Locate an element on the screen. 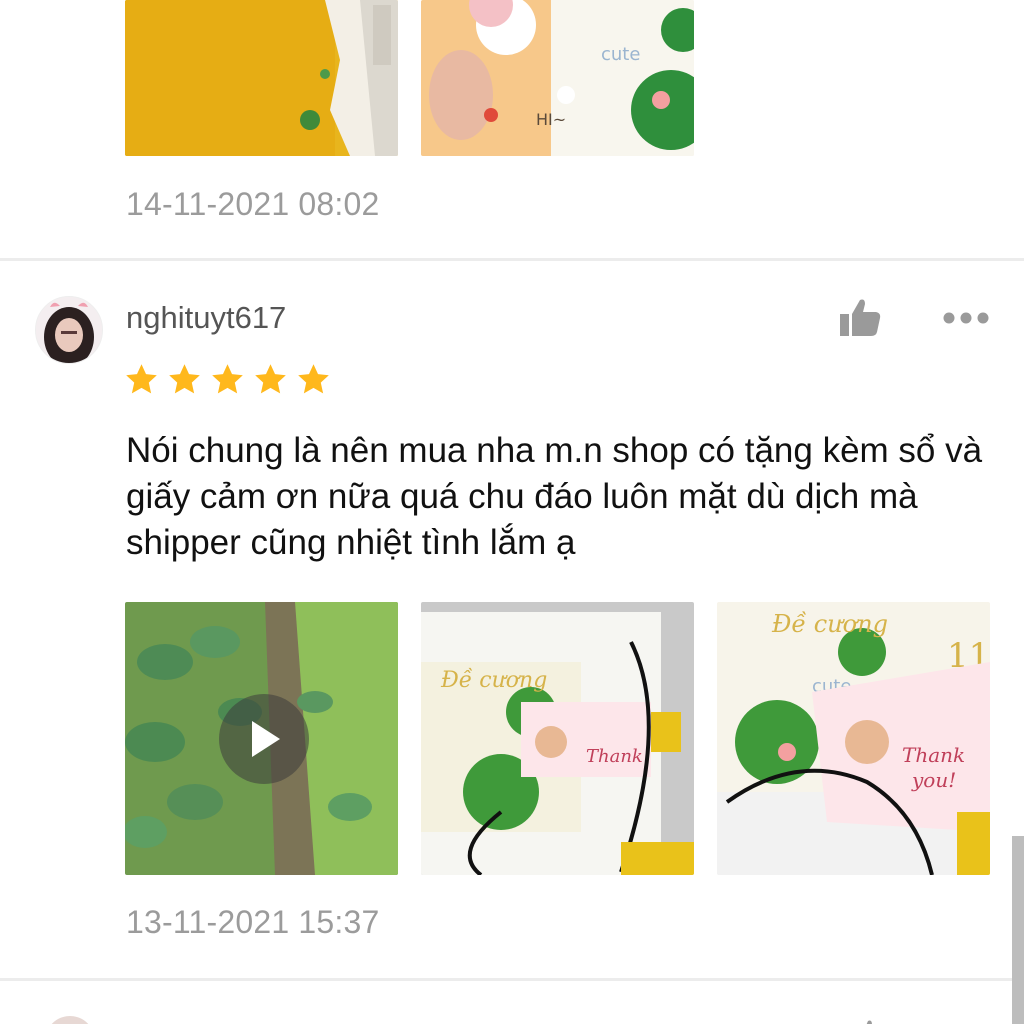  photo-notebook-cute: cute HI~ is located at coordinates (557, 78).